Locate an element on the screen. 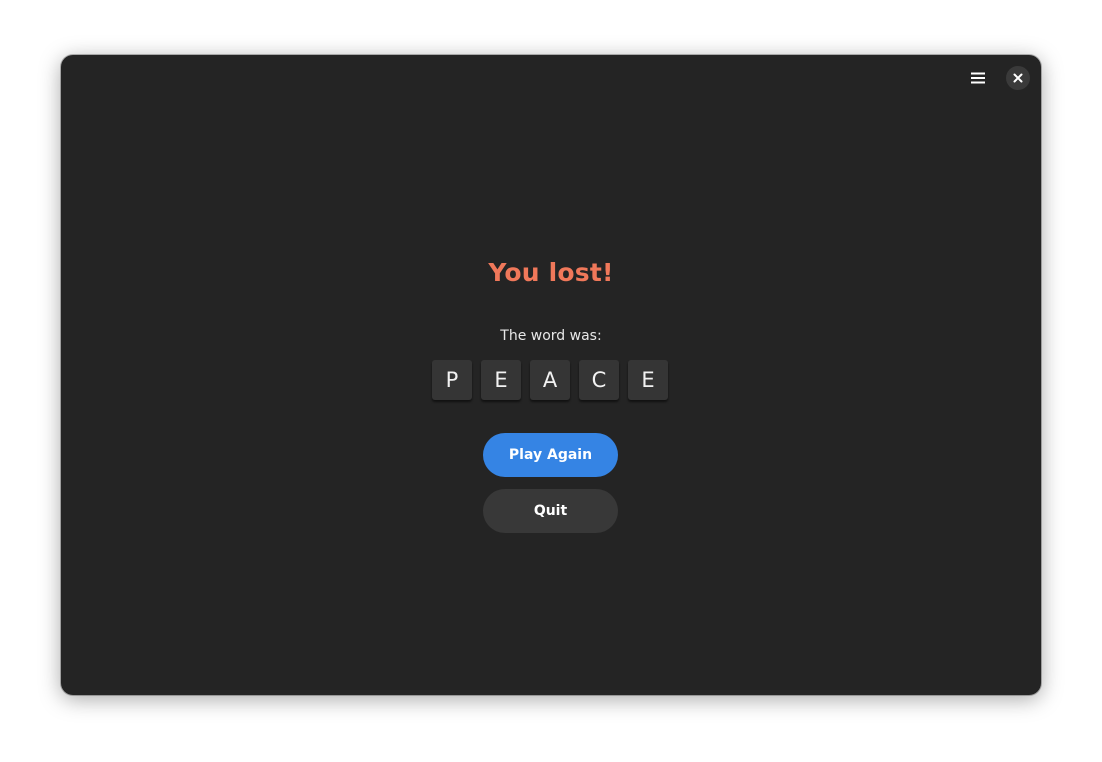 The height and width of the screenshot is (762, 1102). letter-tile: C is located at coordinates (599, 380).